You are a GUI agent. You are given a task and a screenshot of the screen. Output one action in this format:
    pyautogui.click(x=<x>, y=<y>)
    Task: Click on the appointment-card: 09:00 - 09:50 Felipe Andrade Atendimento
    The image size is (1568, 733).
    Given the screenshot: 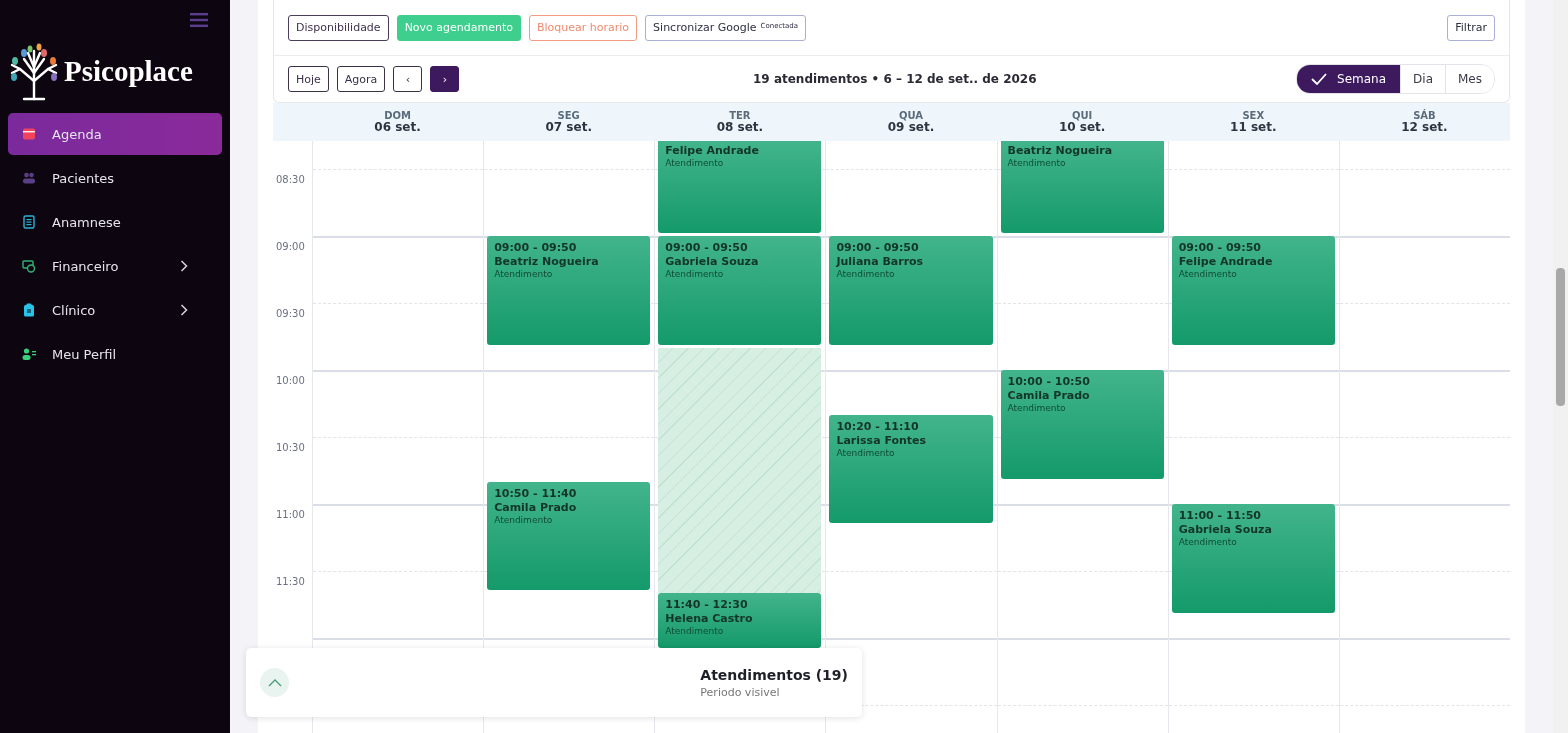 What is the action you would take?
    pyautogui.click(x=1253, y=290)
    